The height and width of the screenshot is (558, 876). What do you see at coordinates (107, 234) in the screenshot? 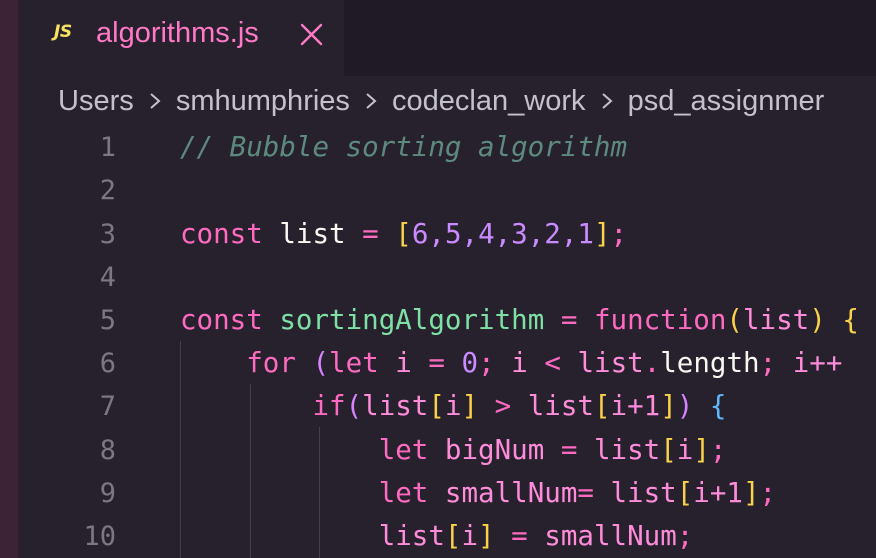
I see `line-number: 3` at bounding box center [107, 234].